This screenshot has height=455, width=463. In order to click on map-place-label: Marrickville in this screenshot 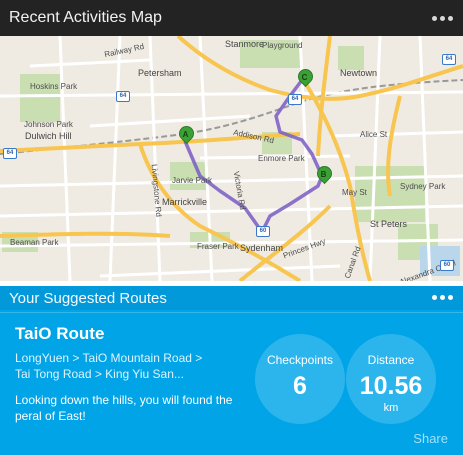, I will do `click(184, 202)`.